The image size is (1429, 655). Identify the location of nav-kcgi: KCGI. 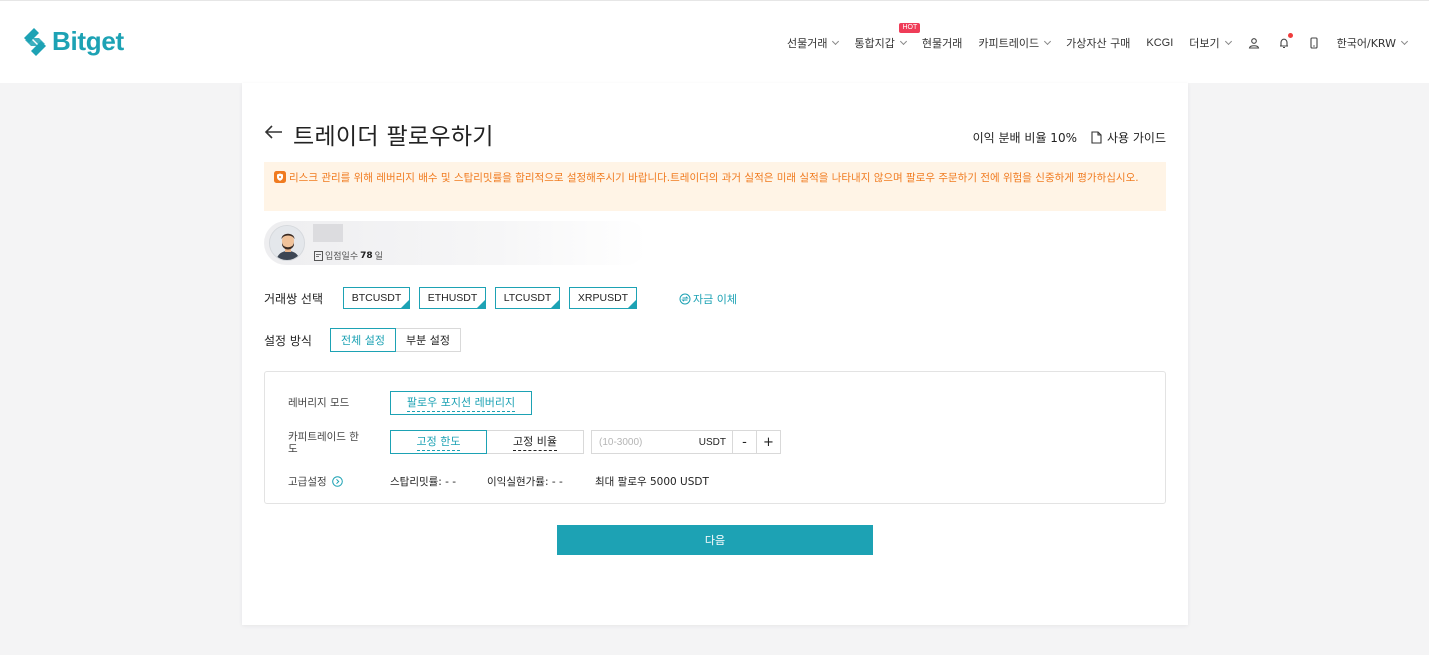
(1159, 43).